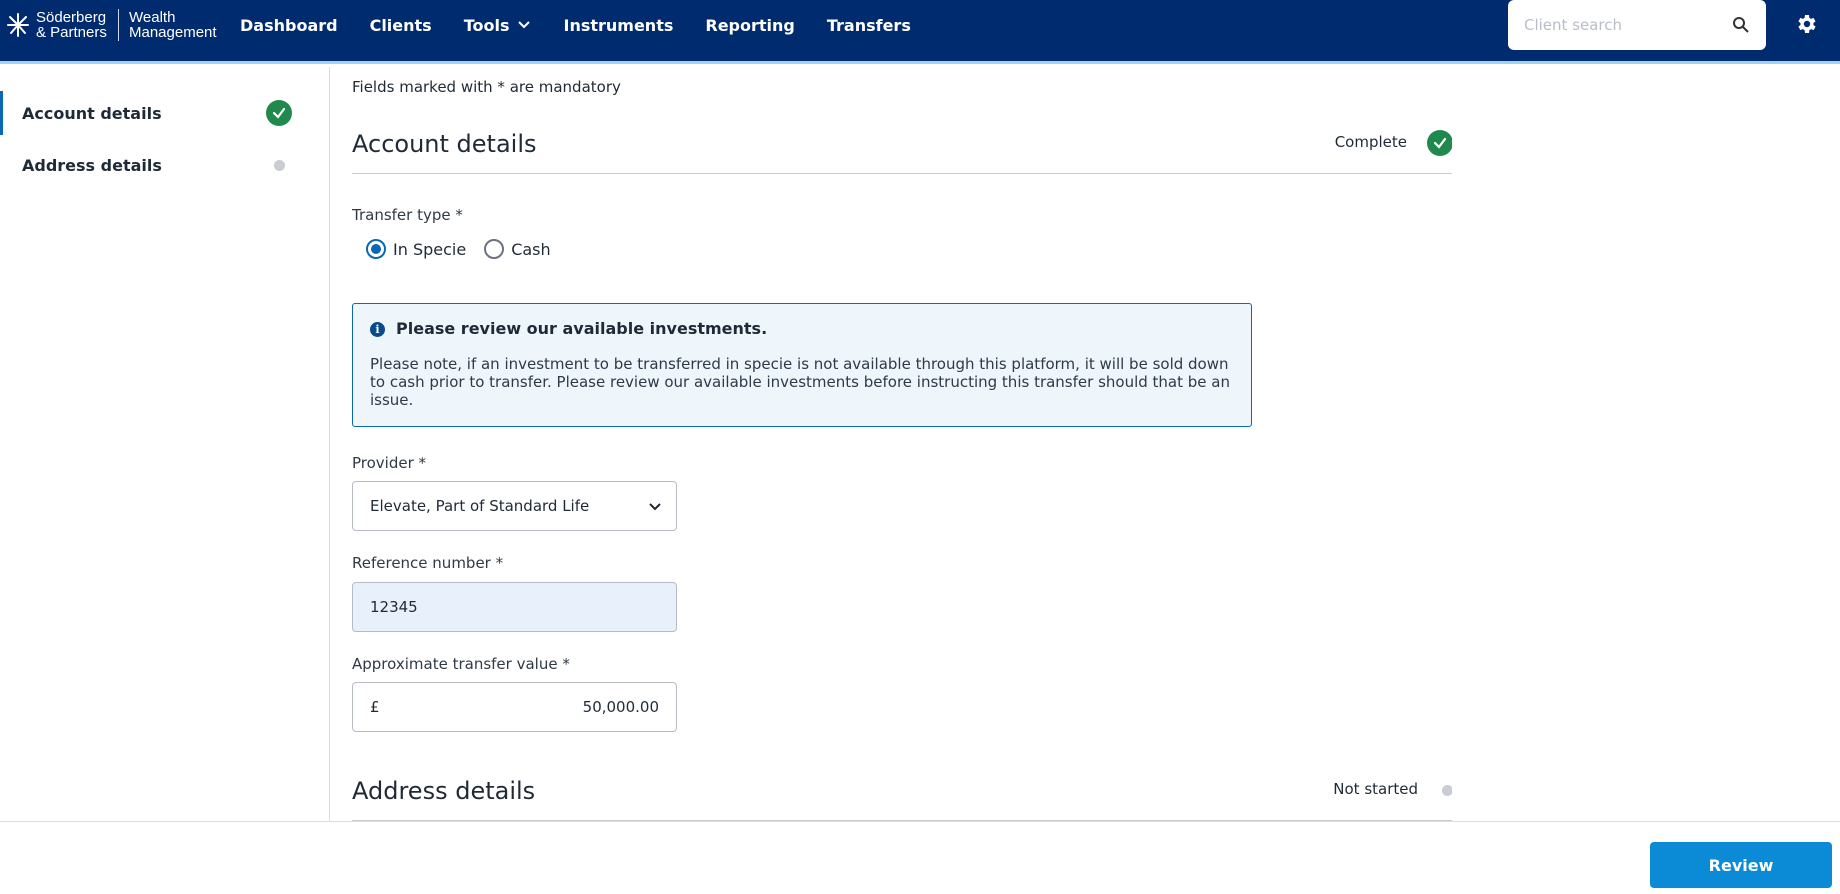 Image resolution: width=1840 pixels, height=894 pixels. I want to click on client-search, so click(1637, 25).